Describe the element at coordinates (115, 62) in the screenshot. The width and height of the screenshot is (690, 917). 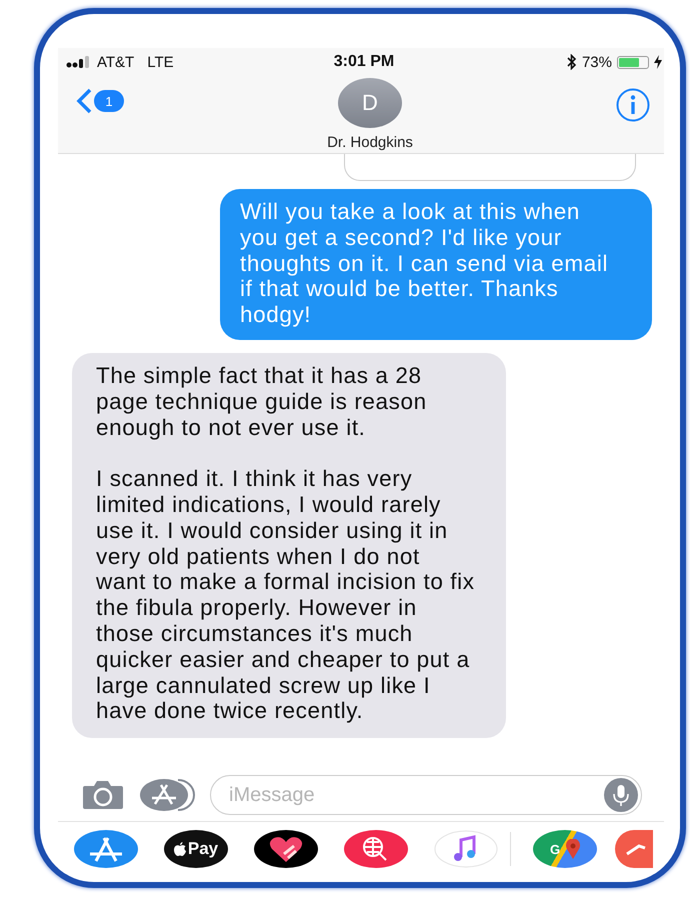
I see `carrier-label: AT&T` at that location.